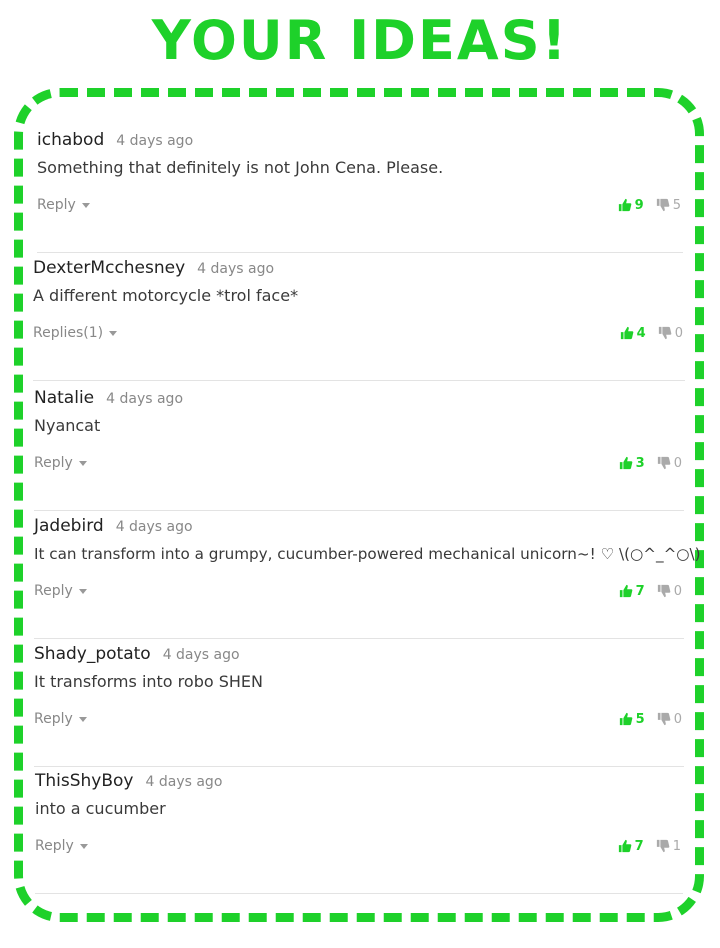 This screenshot has width=720, height=948. I want to click on vote-controls: 3 0, so click(650, 463).